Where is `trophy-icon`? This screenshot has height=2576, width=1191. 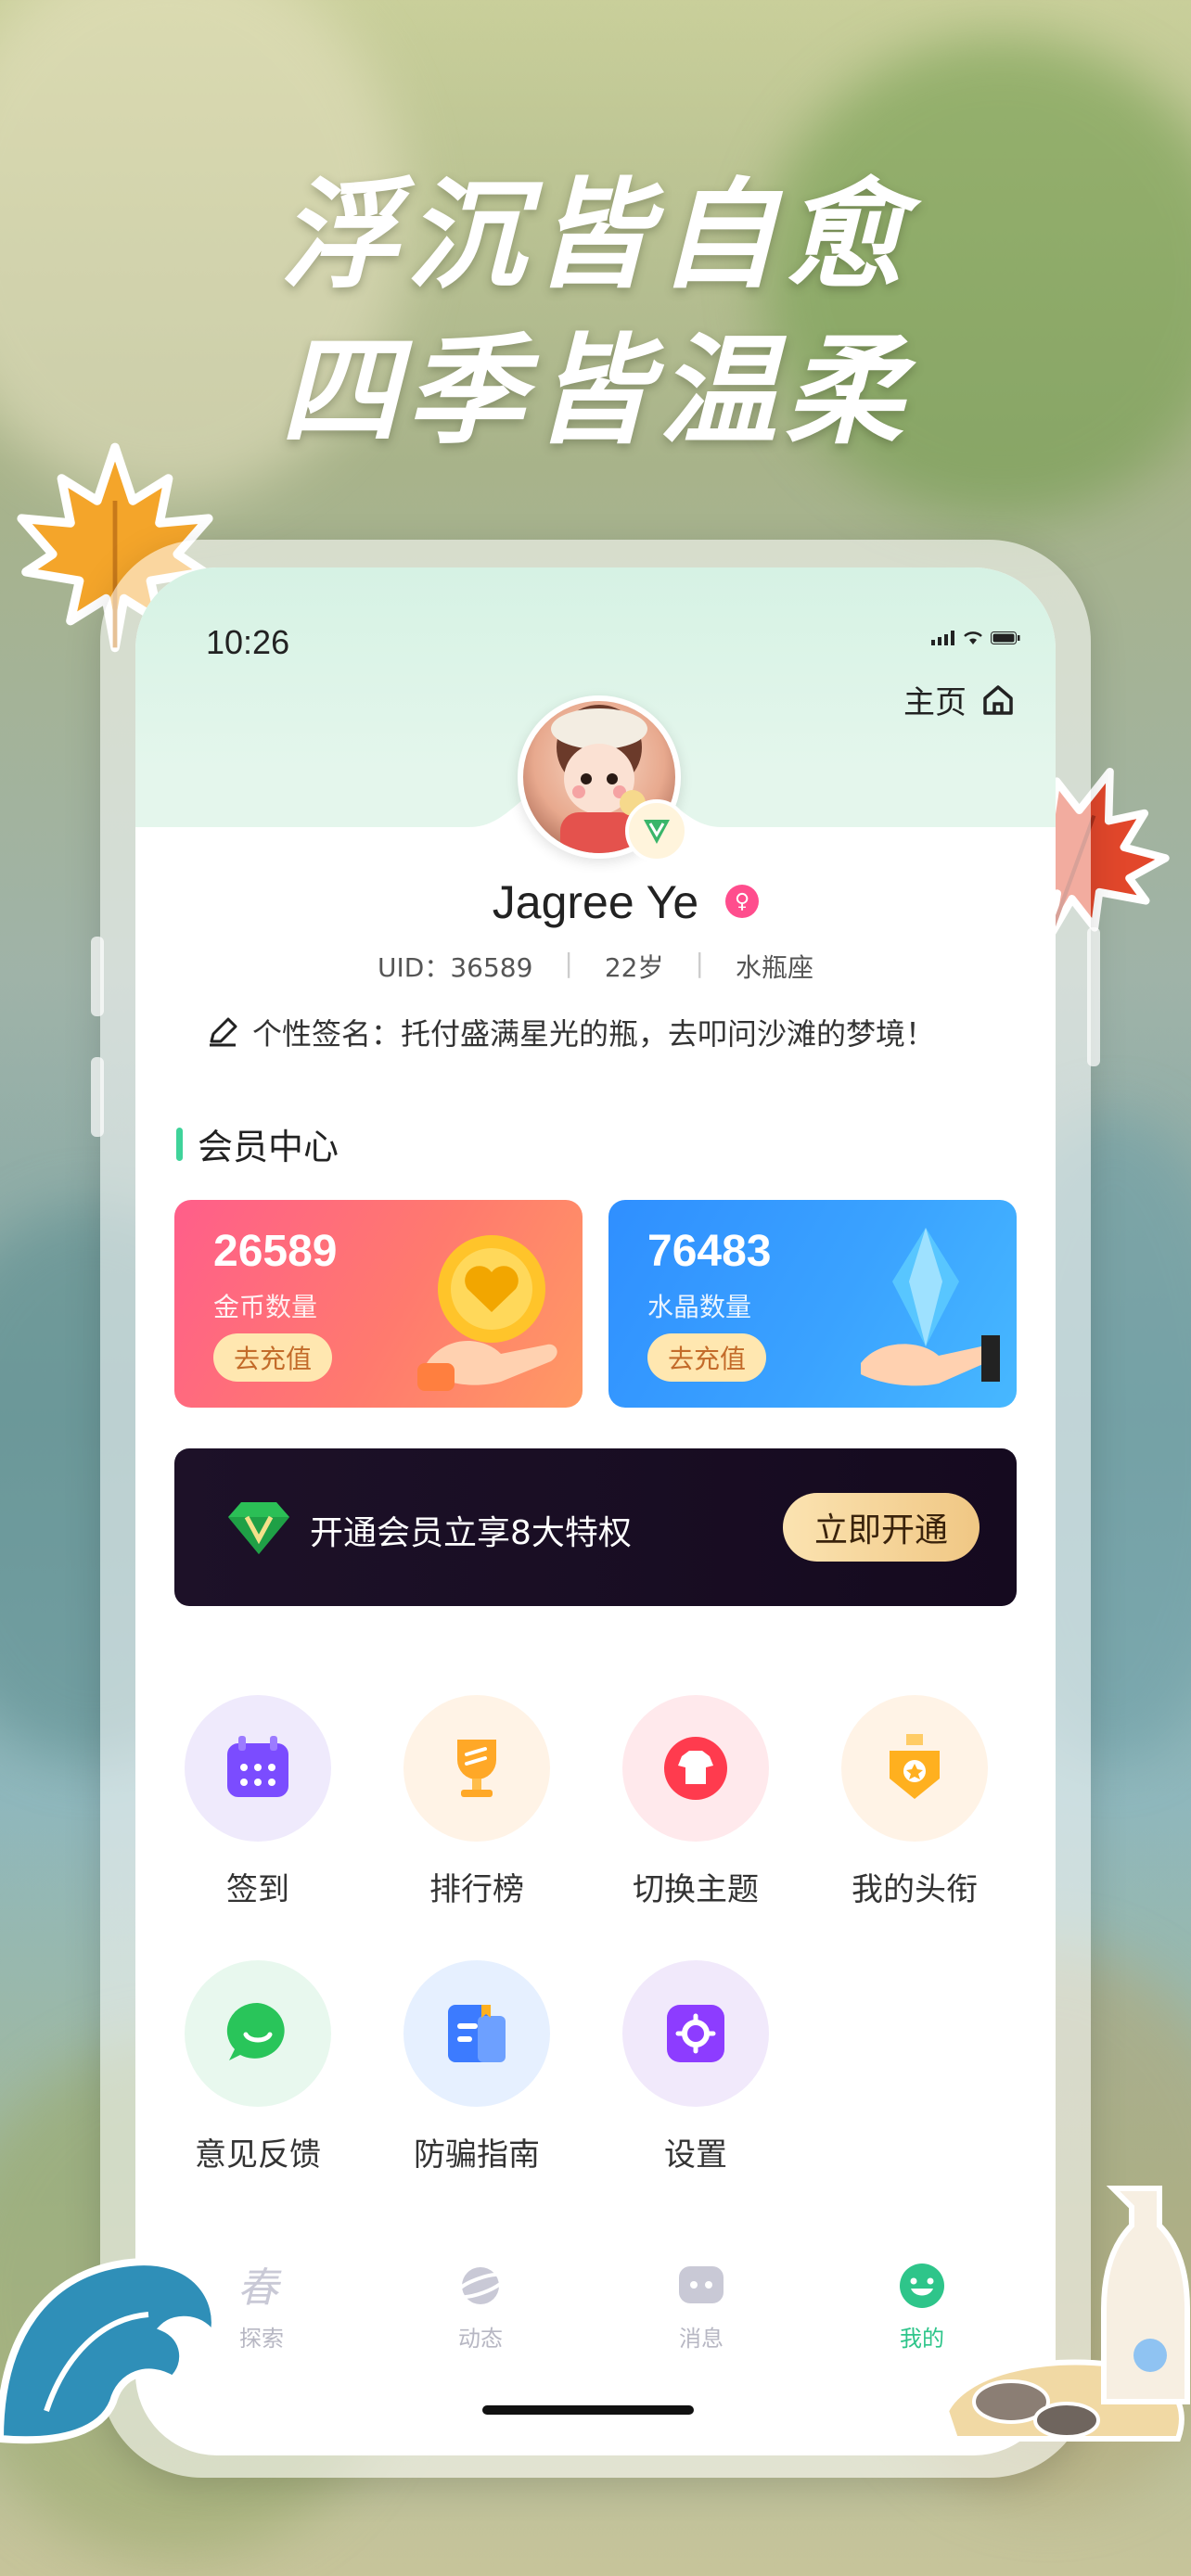
trophy-icon is located at coordinates (476, 1768).